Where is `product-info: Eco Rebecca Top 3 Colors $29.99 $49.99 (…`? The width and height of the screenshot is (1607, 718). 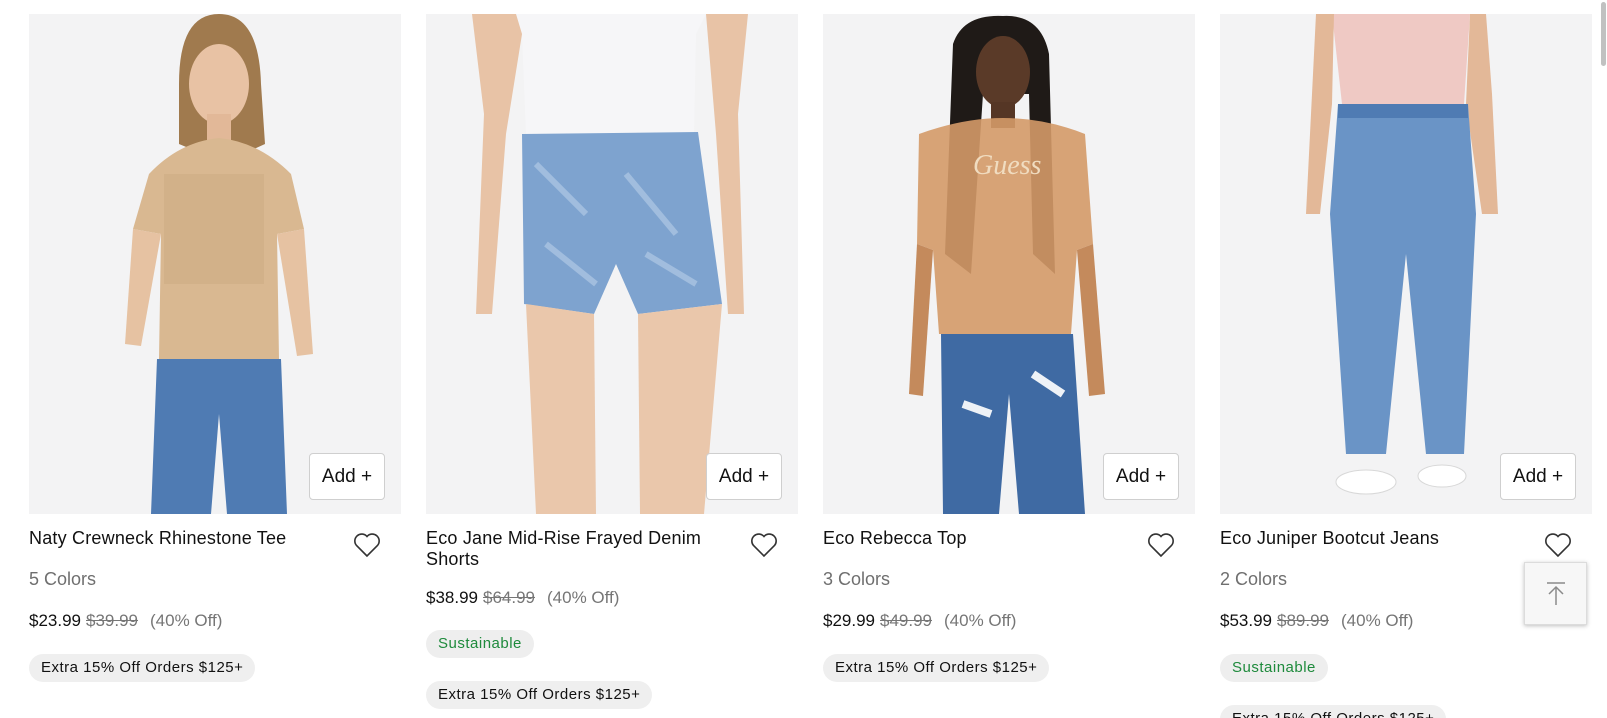
product-info: Eco Rebecca Top 3 Colors $29.99 $49.99 (… is located at coordinates (1009, 598).